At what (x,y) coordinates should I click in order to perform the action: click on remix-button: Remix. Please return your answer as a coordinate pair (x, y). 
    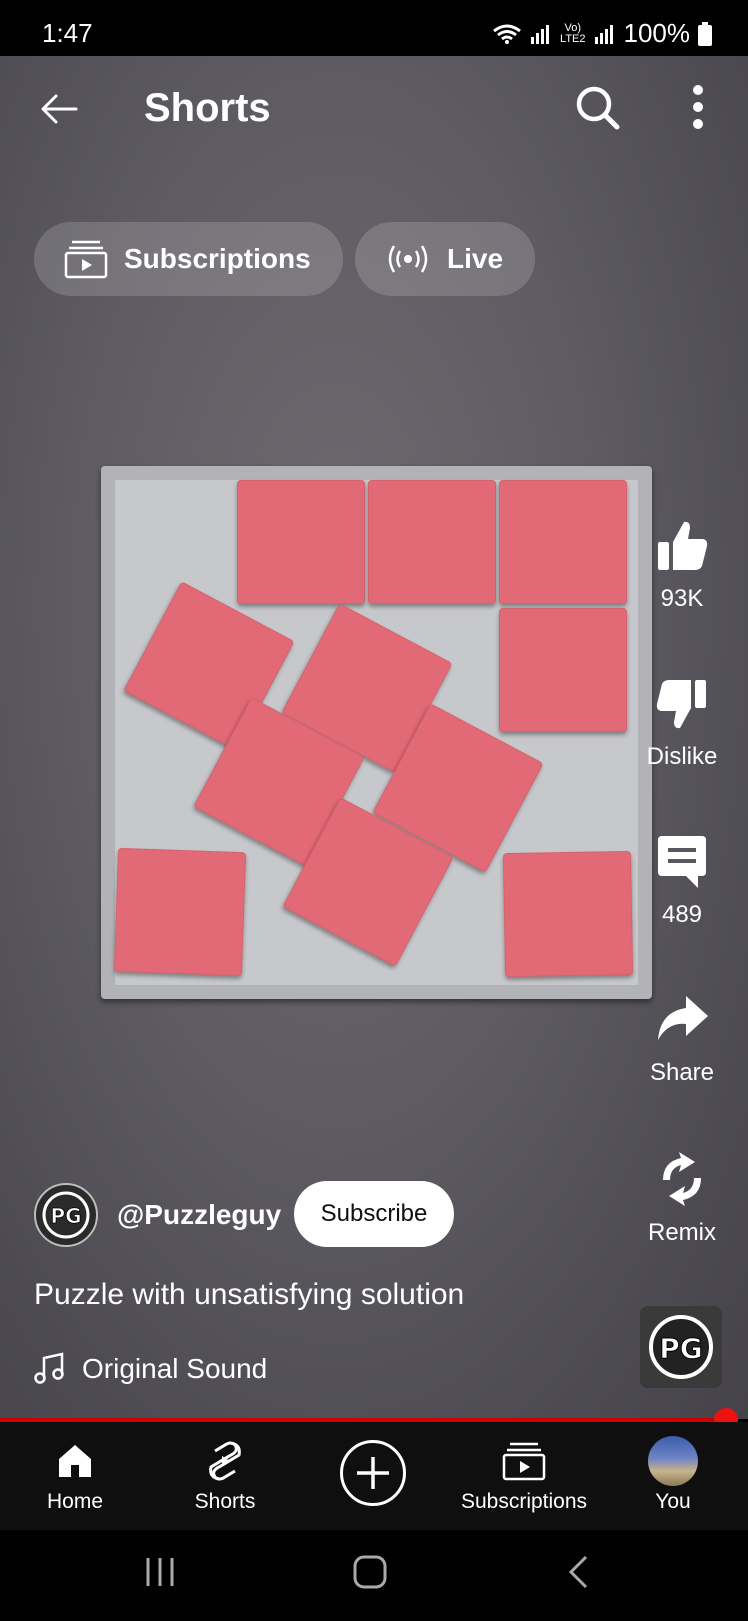
    Looking at the image, I should click on (682, 1198).